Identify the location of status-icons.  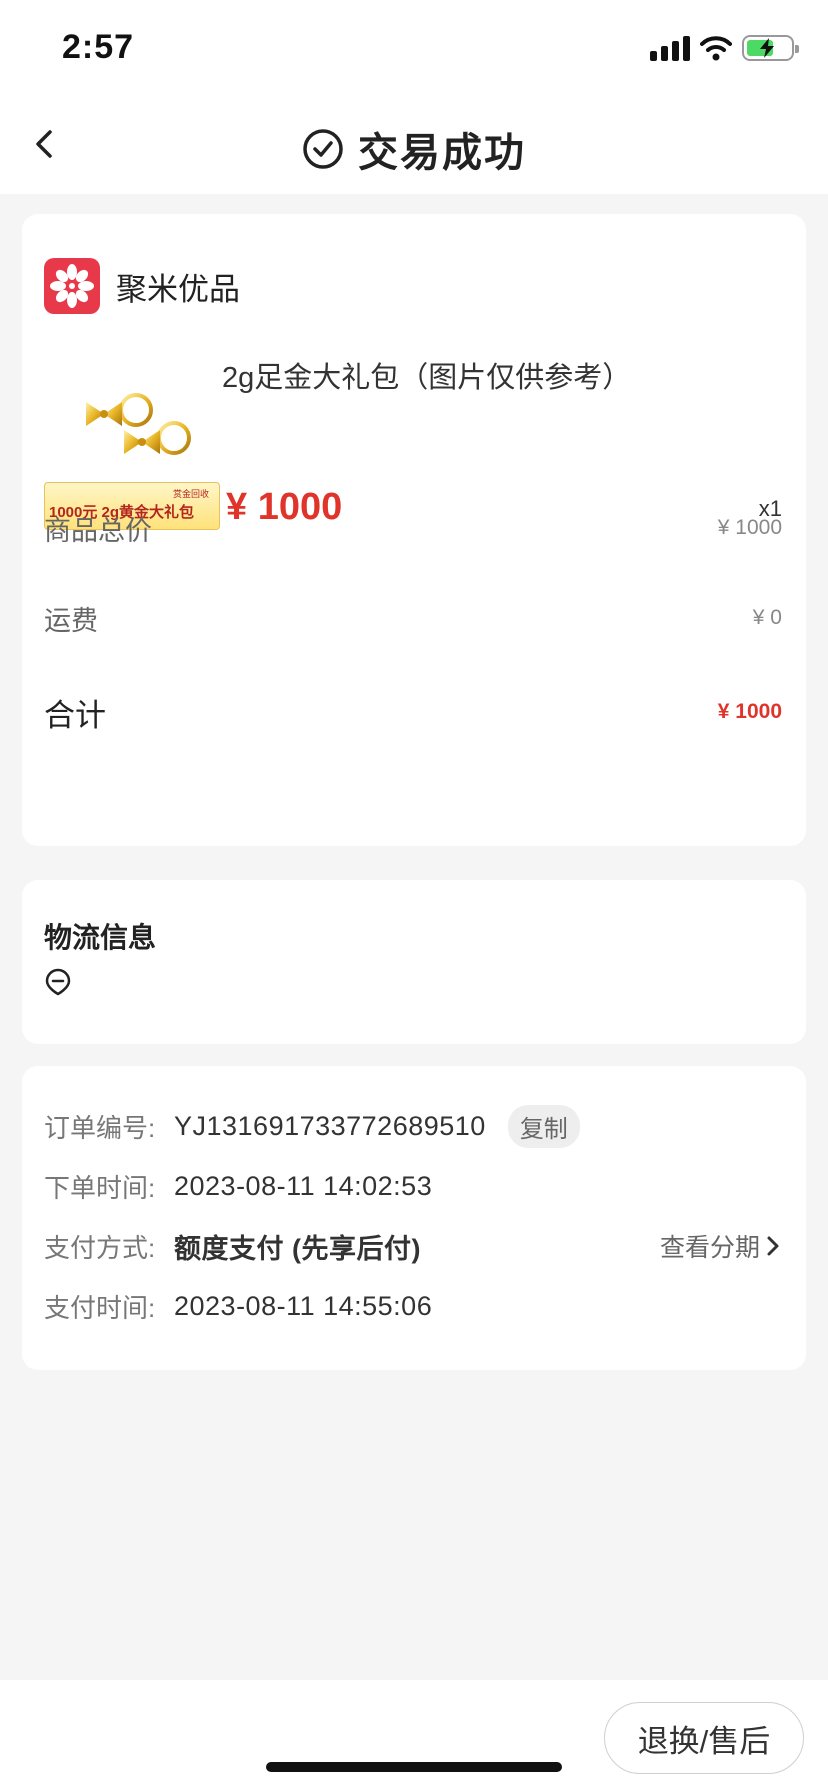
(724, 48).